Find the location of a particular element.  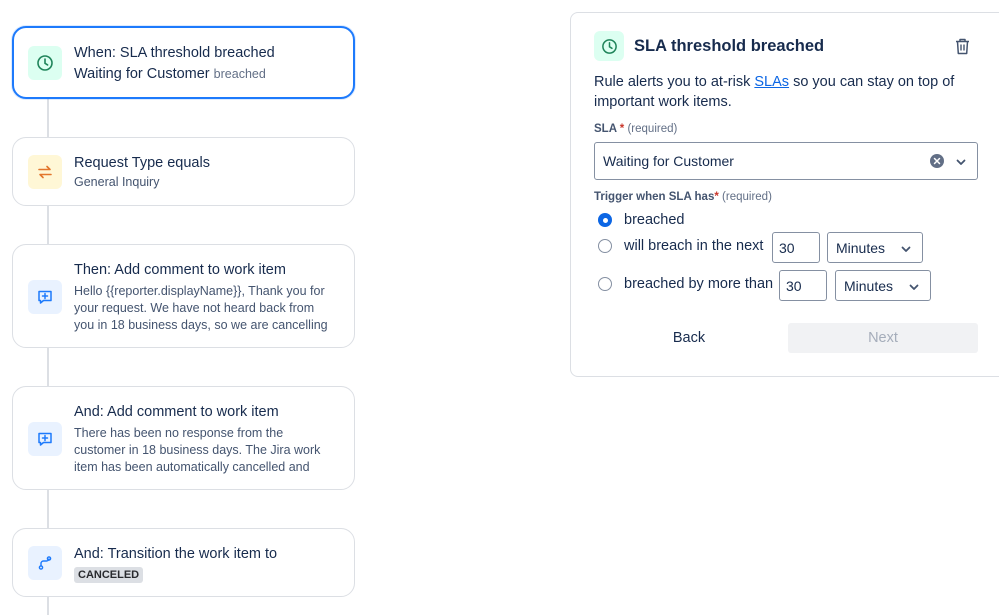

will-breach-amount-input: 30 is located at coordinates (796, 247).